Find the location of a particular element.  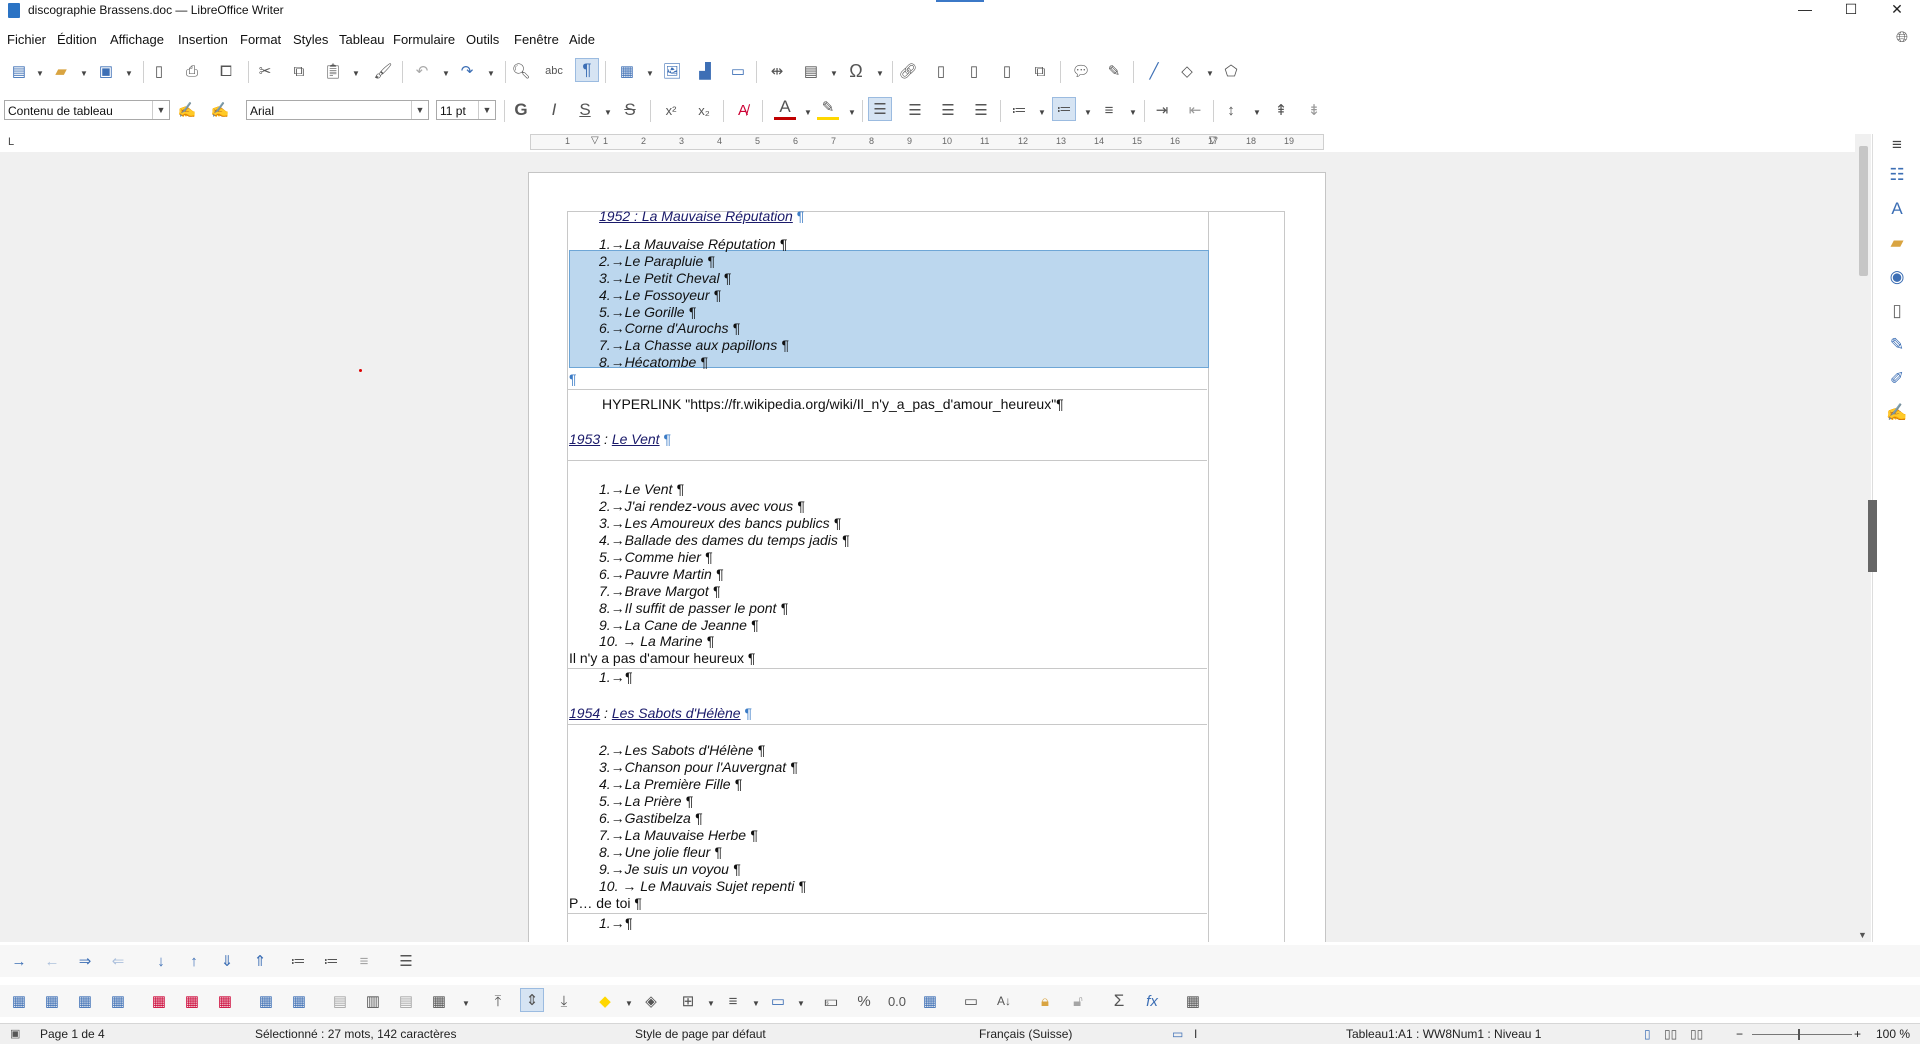

promote-with-sublevels-icon: ⇐ is located at coordinates (118, 961).